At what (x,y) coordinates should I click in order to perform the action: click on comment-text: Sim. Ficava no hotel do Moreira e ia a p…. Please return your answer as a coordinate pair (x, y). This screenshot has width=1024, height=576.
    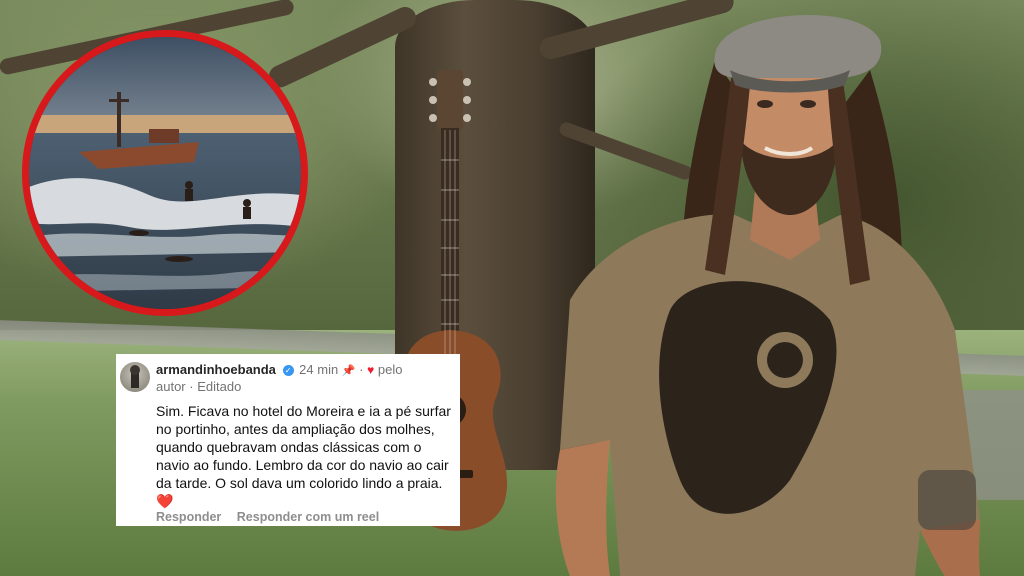
    Looking at the image, I should click on (303, 456).